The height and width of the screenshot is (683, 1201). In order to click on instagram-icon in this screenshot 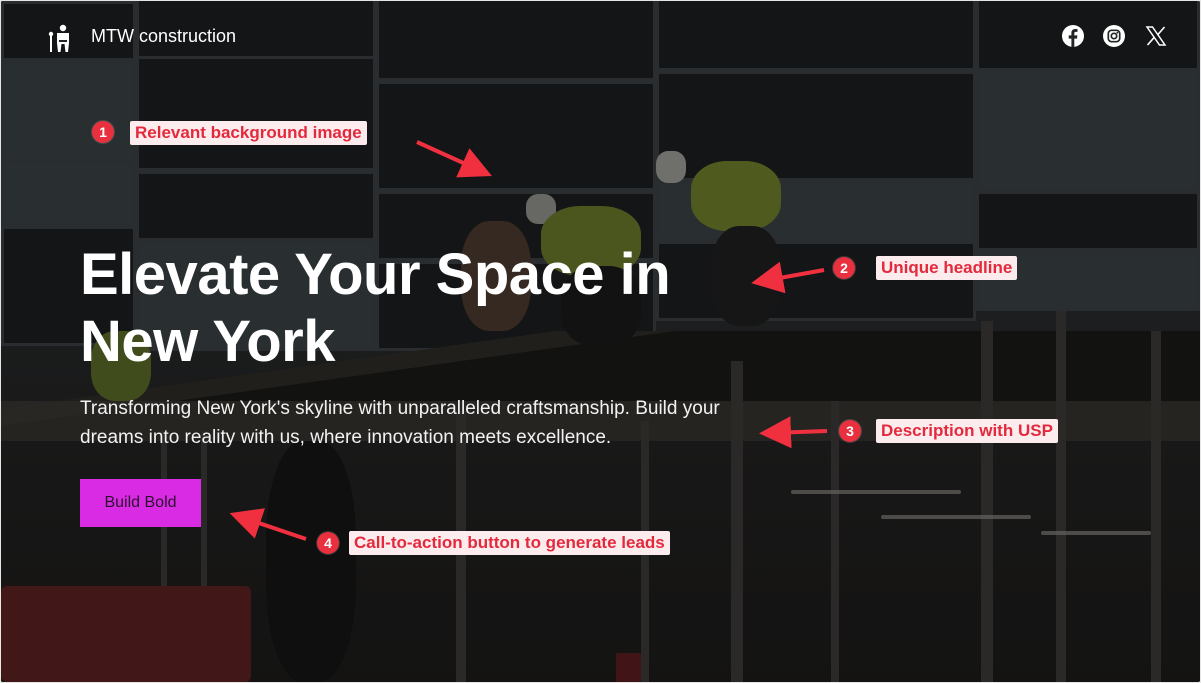, I will do `click(1114, 36)`.